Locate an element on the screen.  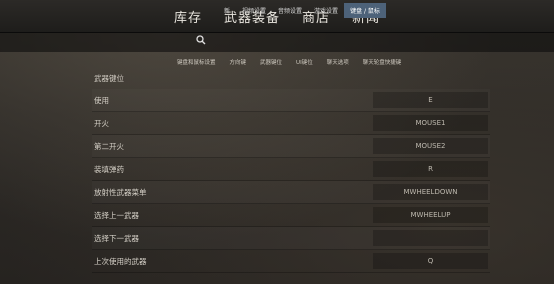
subnav-audio: 音频设置 is located at coordinates (290, 10).